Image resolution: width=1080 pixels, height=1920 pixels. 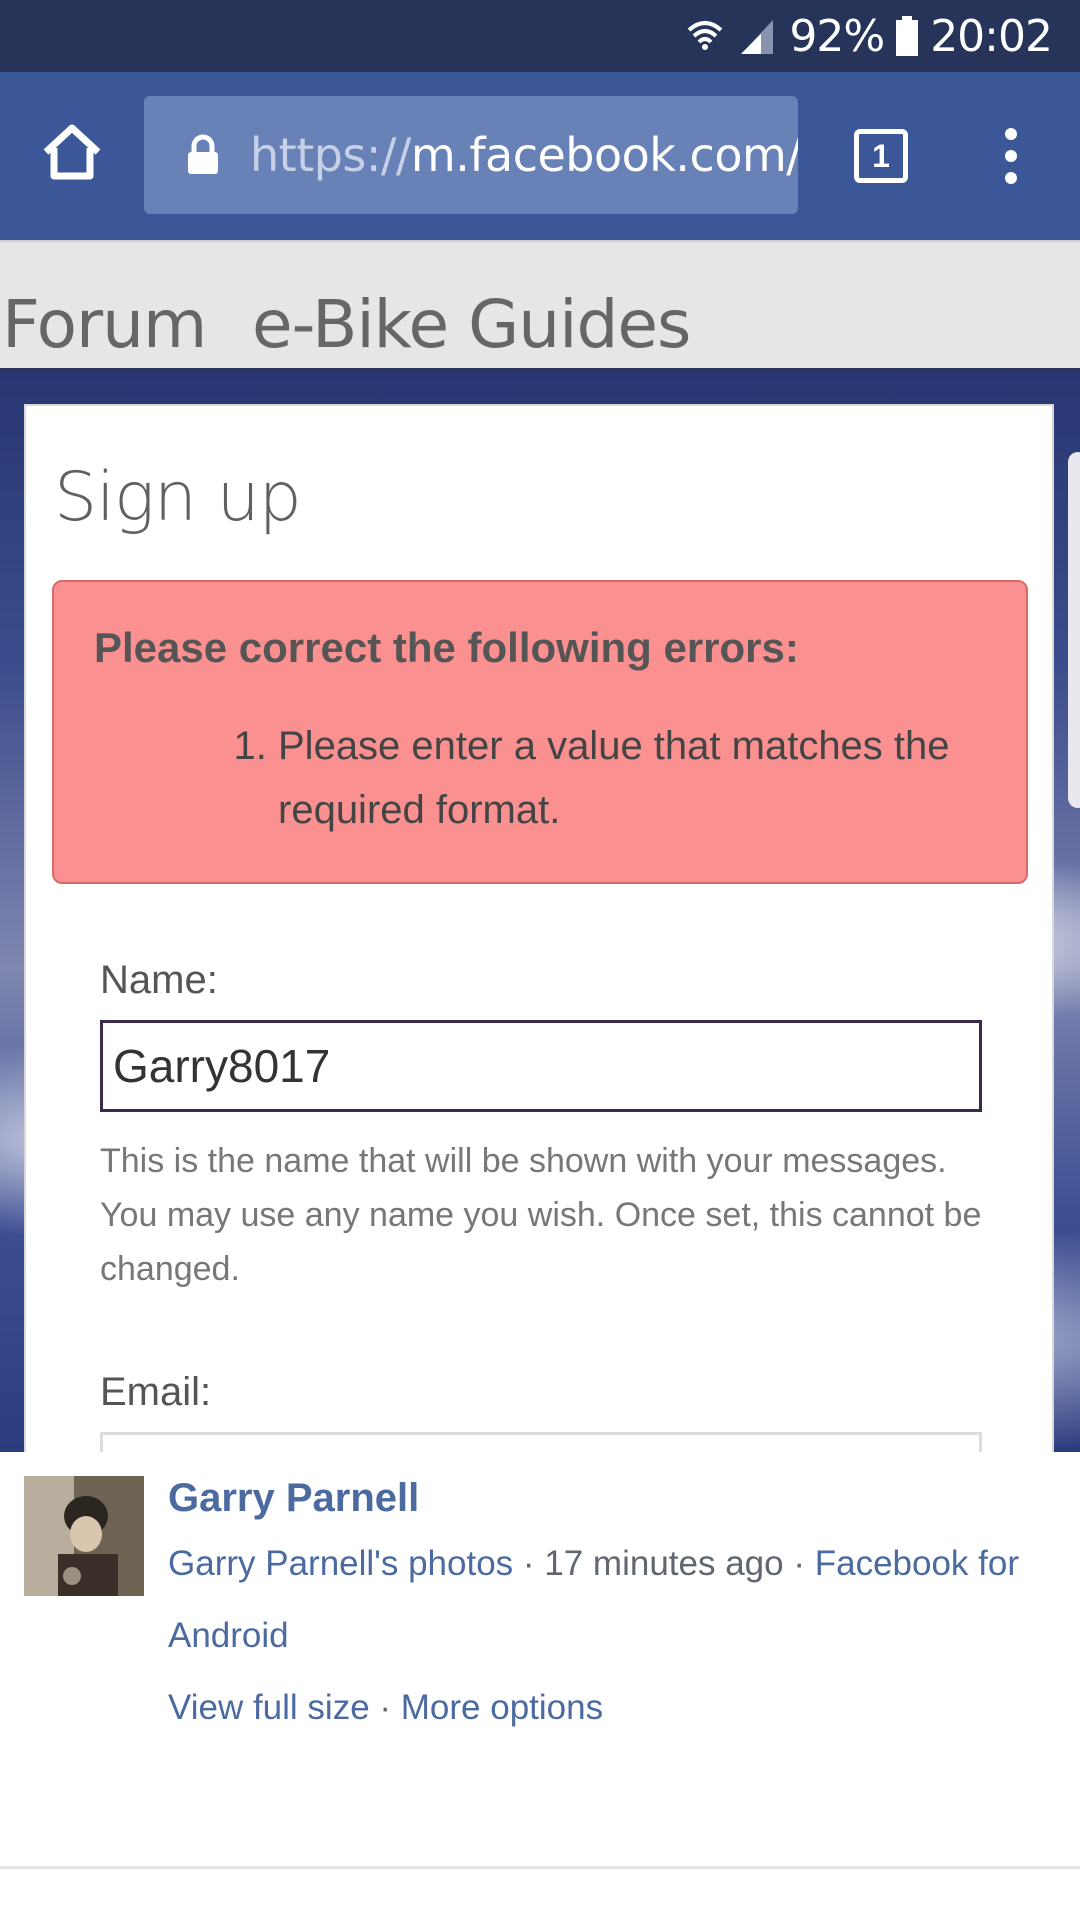 I want to click on status-bar: 92% 20:02, so click(x=540, y=36).